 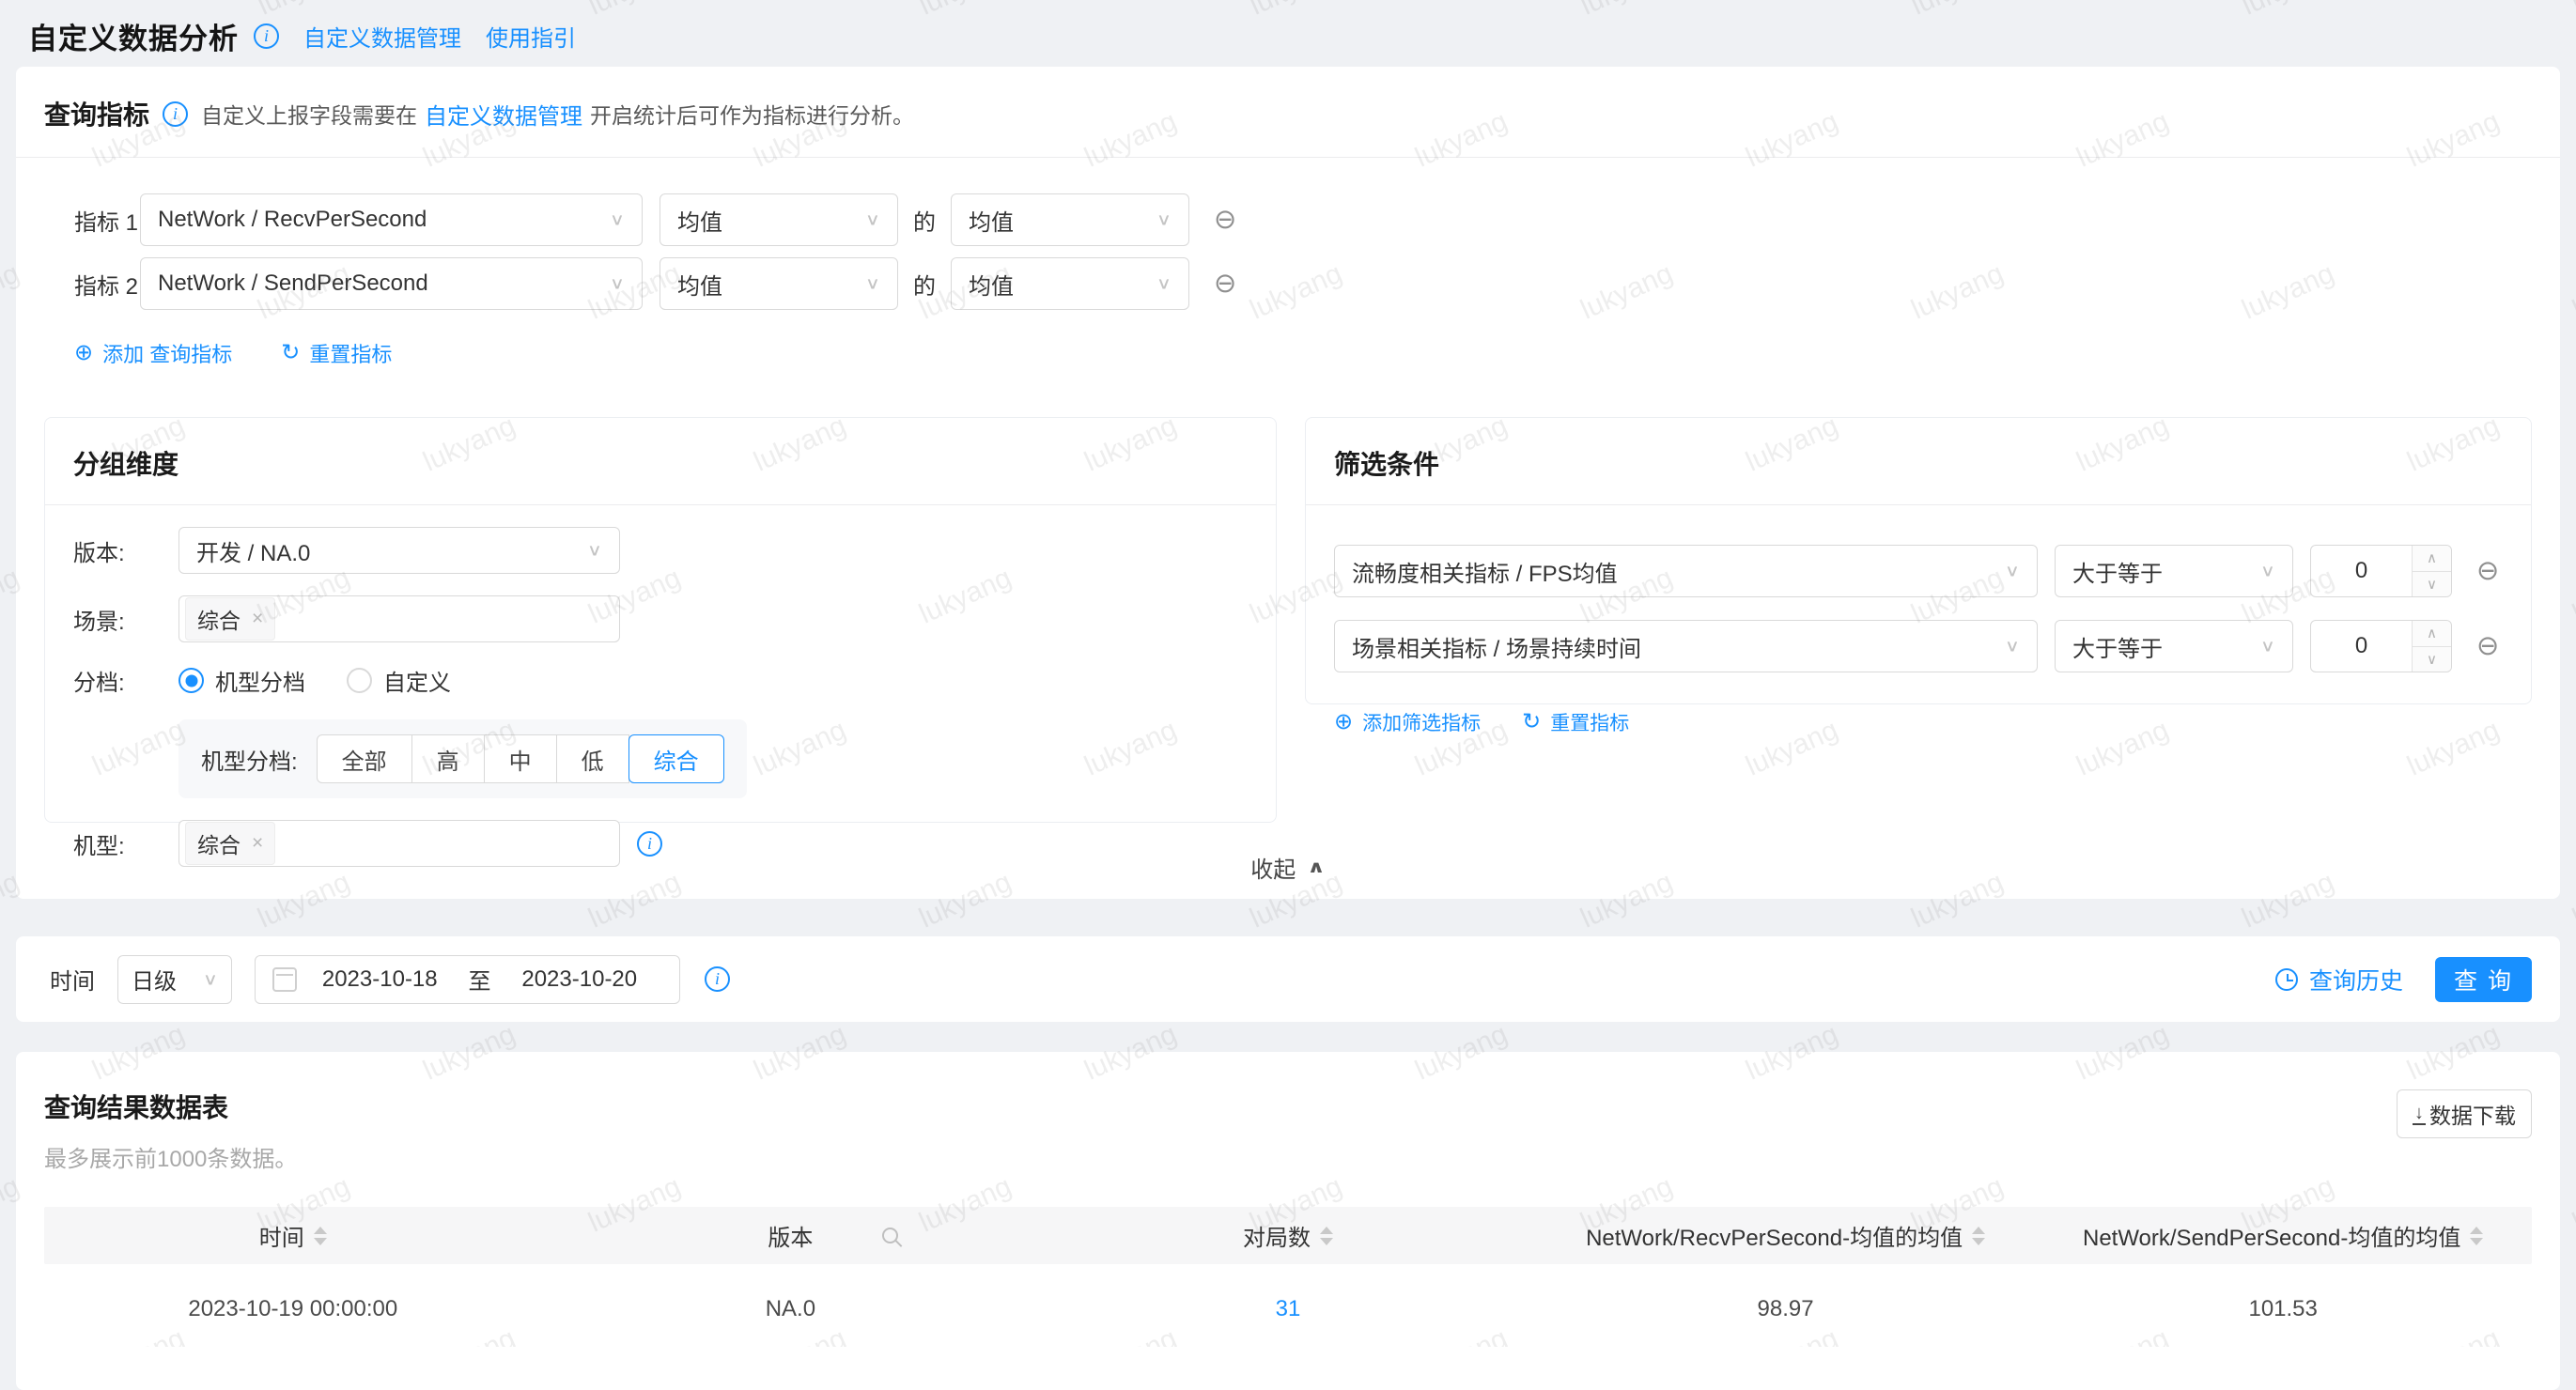 I want to click on calendar-icon, so click(x=284, y=979).